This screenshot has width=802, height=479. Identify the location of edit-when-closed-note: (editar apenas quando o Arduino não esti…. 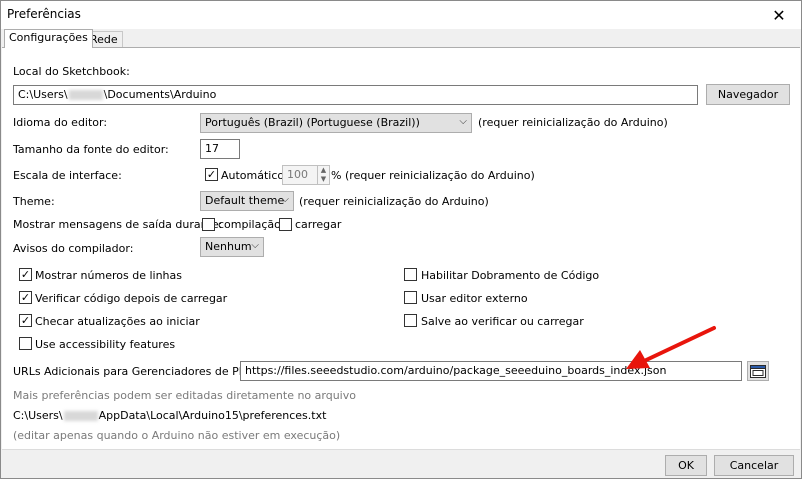
(177, 435).